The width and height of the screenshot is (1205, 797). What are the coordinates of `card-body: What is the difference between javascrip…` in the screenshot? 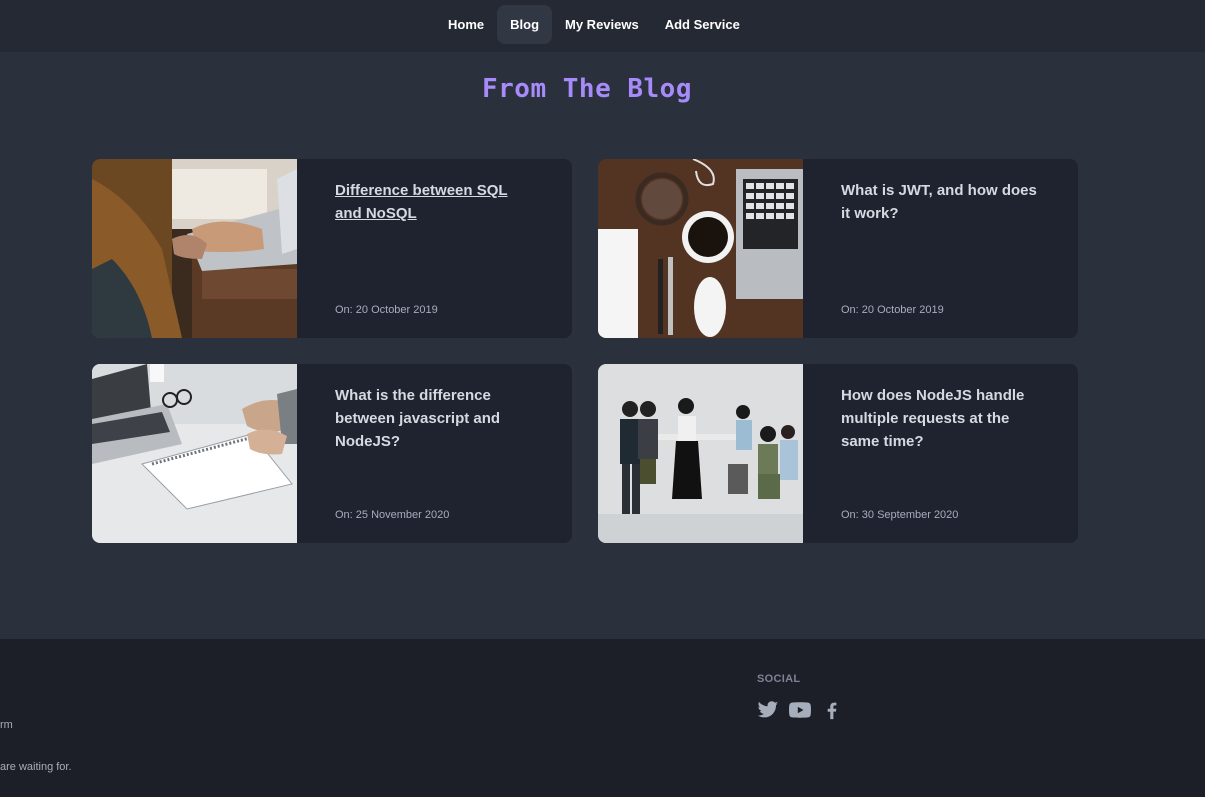 It's located at (434, 453).